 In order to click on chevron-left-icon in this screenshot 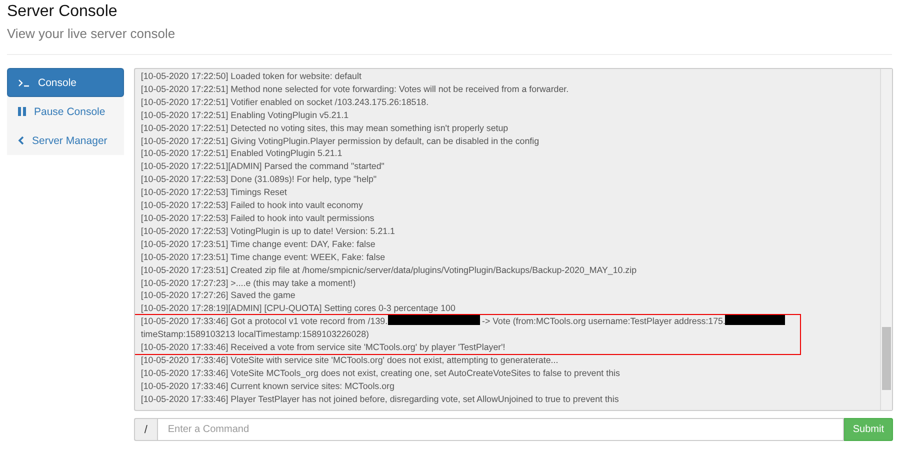, I will do `click(21, 140)`.